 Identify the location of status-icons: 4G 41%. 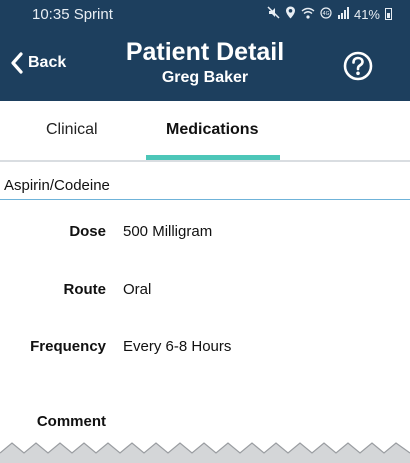
(329, 14).